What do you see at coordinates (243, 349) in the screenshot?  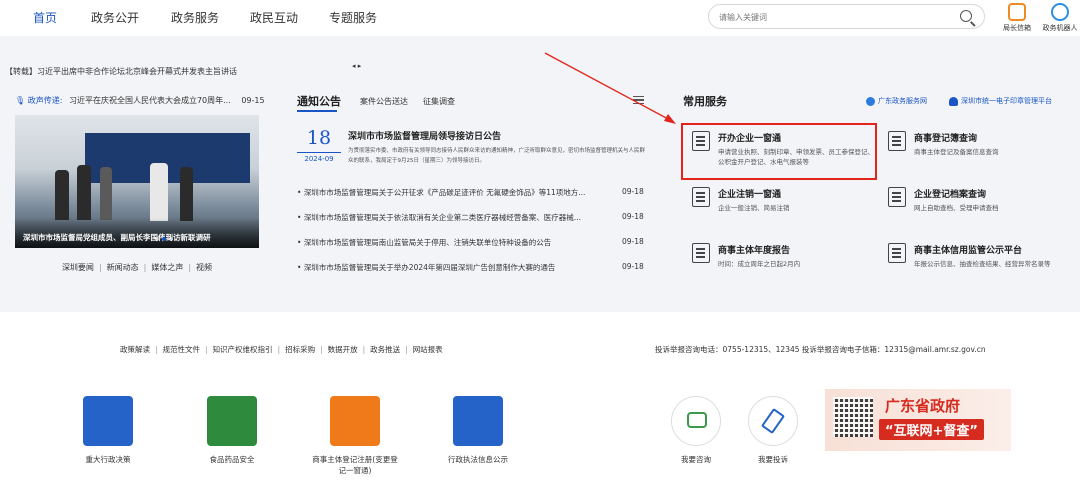 I see `footer-link: 知识产权维权指引` at bounding box center [243, 349].